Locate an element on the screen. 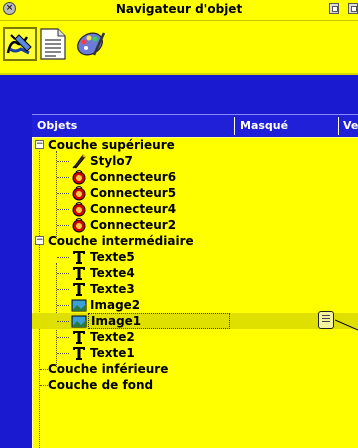  tree-item: Texte3 is located at coordinates (195, 289).